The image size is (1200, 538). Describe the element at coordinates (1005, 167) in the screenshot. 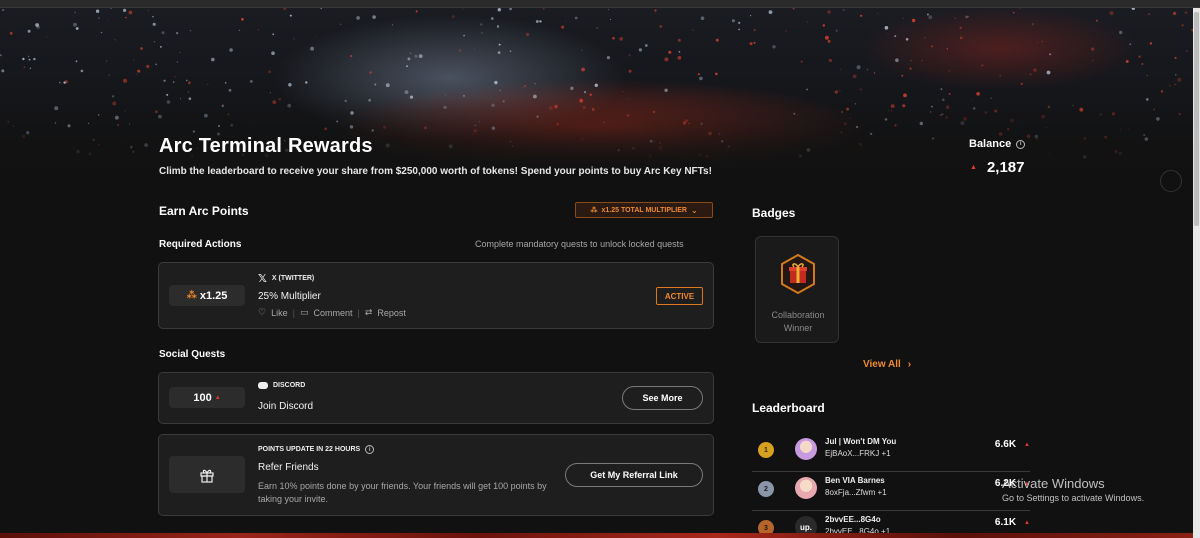

I see `balance-amount: 2,187` at that location.